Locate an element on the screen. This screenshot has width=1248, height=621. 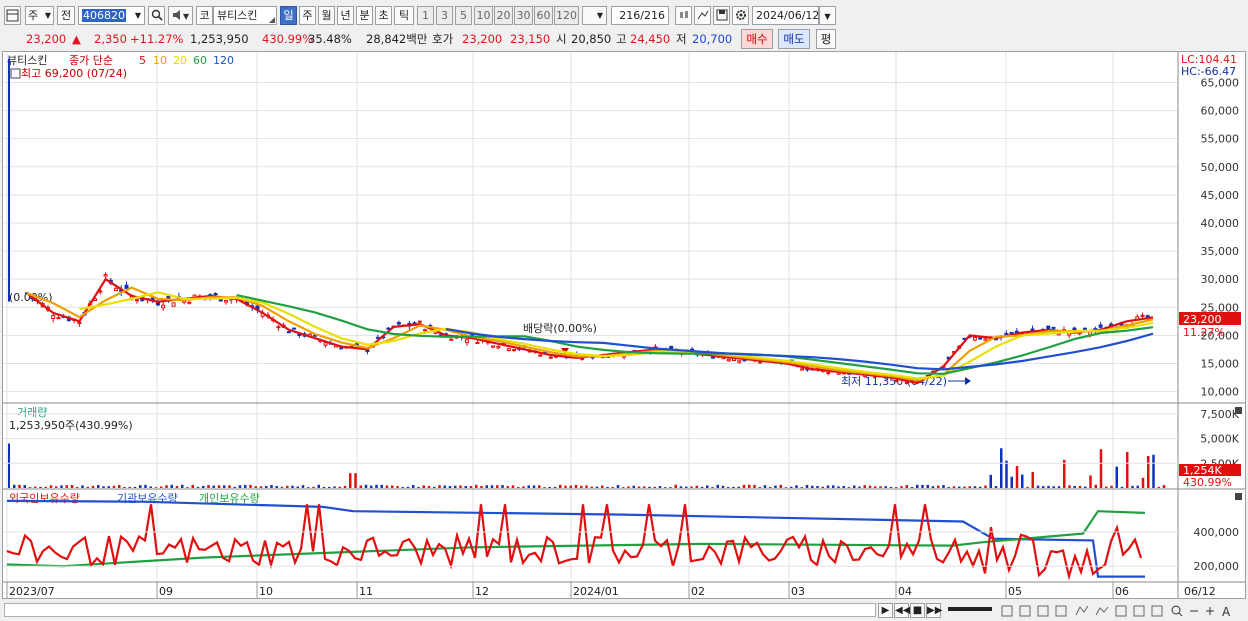
gear-icon is located at coordinates (740, 15).